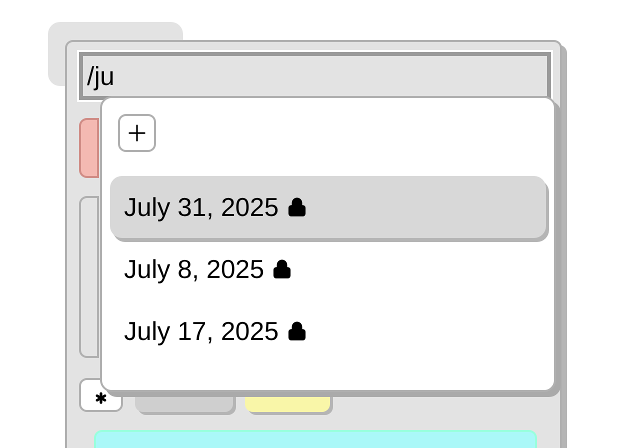 This screenshot has width=636, height=448. I want to click on search-field: /ju, so click(315, 76).